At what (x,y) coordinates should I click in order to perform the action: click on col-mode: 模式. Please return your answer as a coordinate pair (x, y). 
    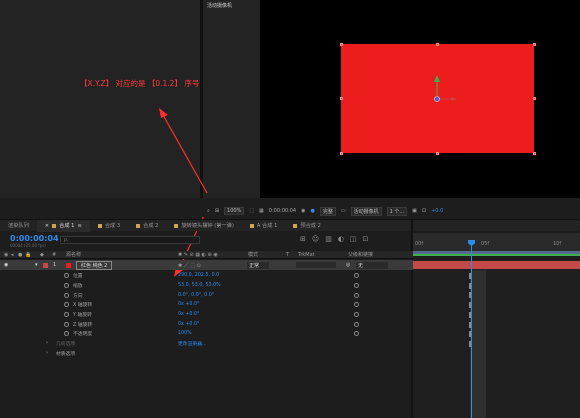
    Looking at the image, I should click on (253, 254).